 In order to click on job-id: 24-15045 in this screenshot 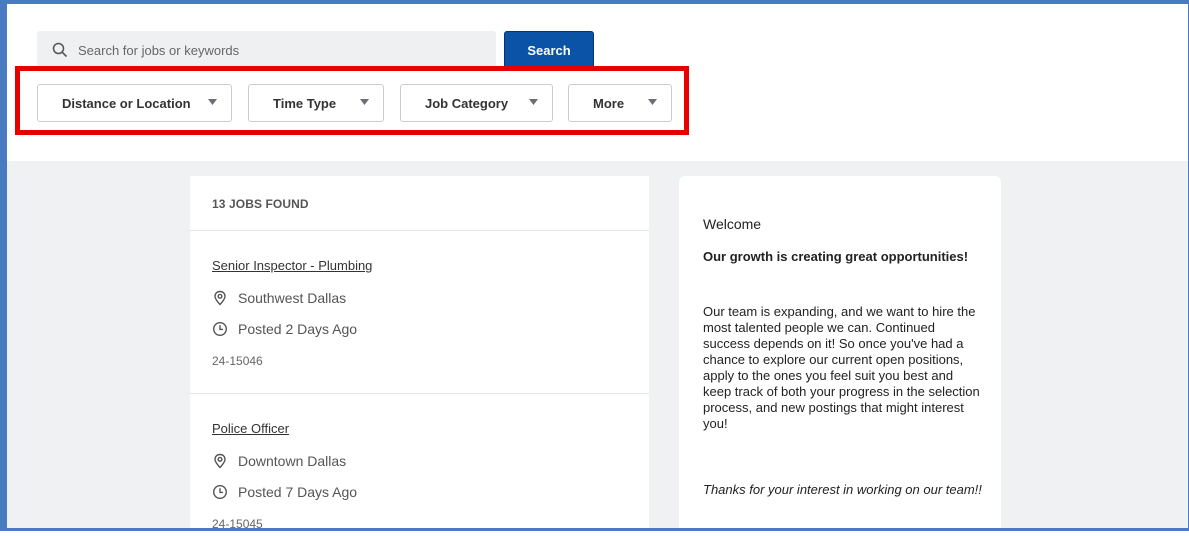, I will do `click(237, 524)`.